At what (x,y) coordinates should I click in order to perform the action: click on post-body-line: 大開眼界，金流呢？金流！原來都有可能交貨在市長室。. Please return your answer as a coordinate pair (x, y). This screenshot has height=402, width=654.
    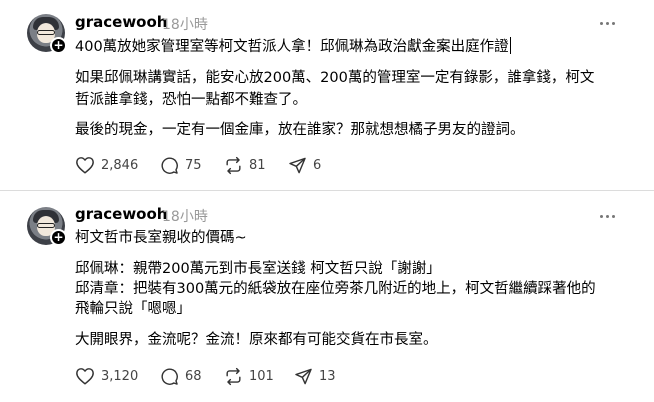
    Looking at the image, I should click on (256, 340).